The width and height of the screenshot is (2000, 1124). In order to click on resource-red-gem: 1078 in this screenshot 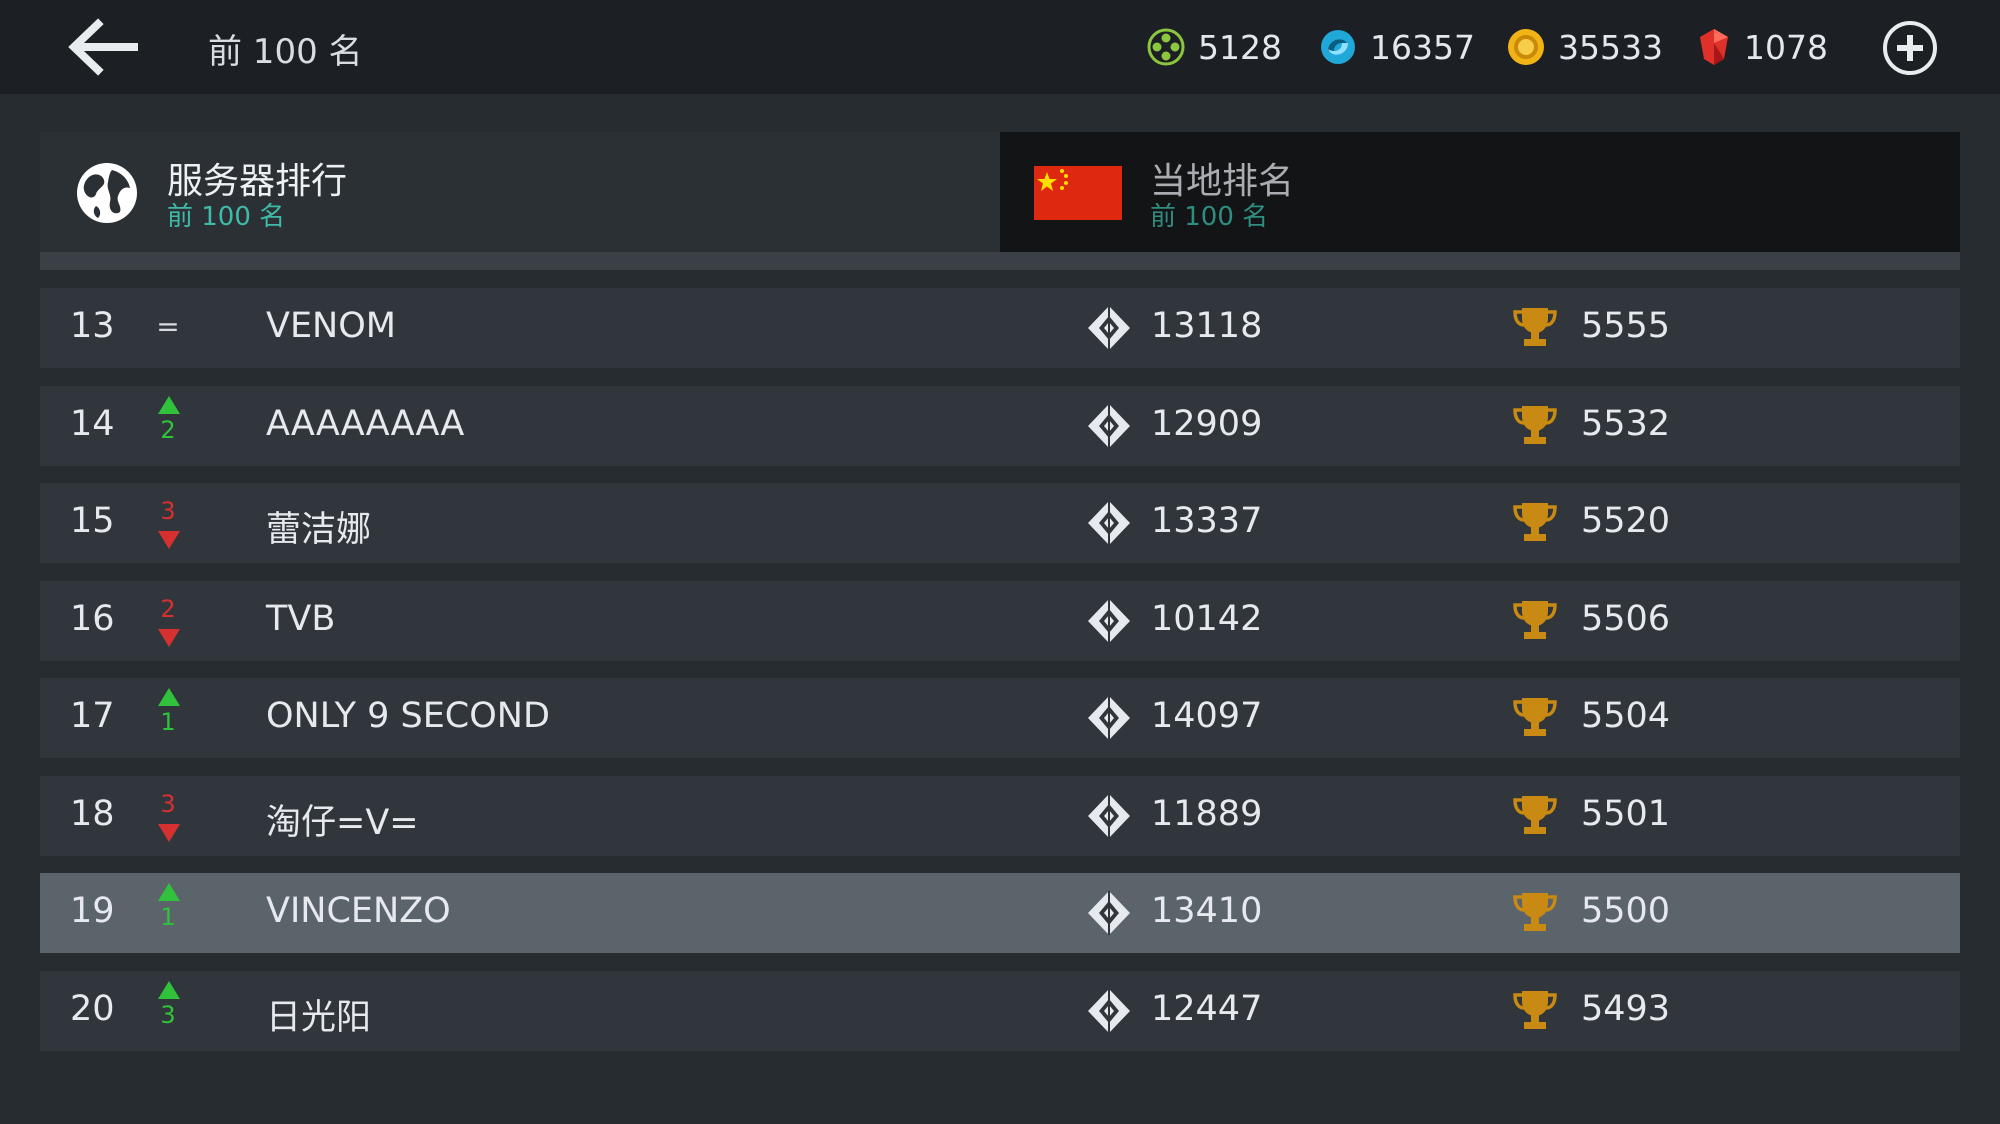, I will do `click(1762, 47)`.